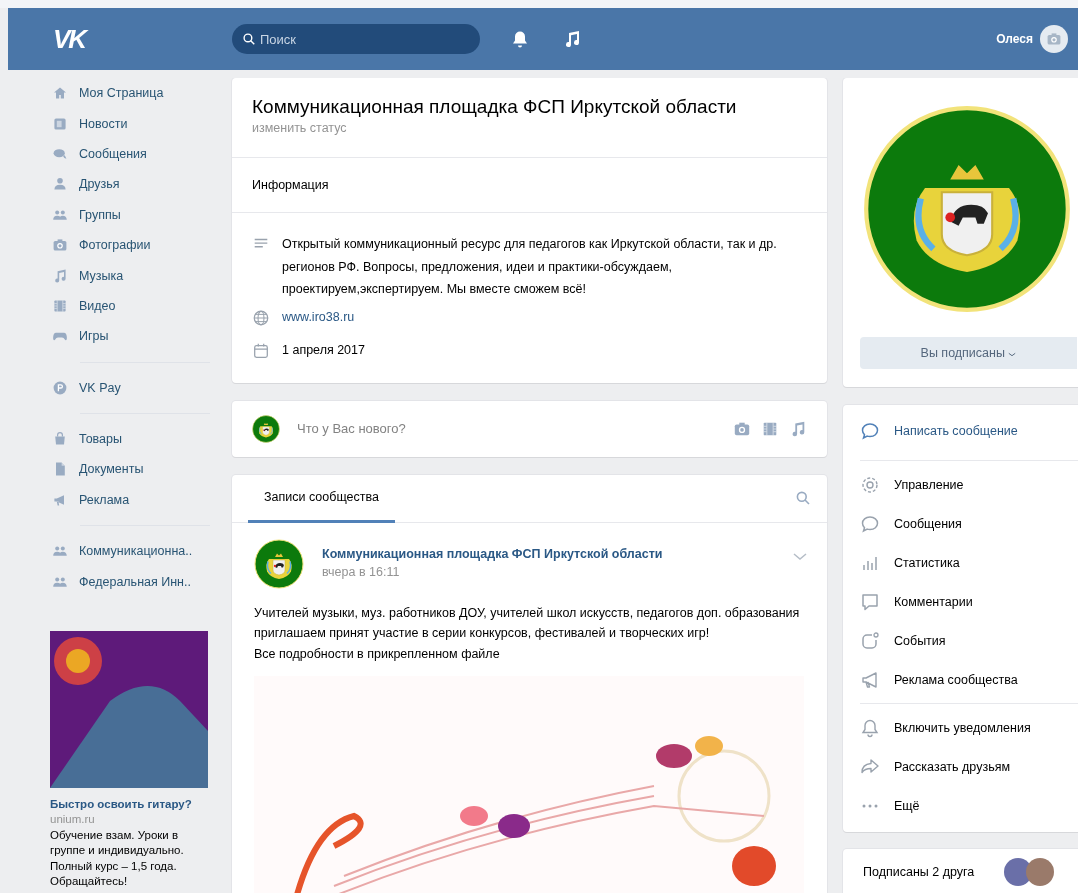 Image resolution: width=1078 pixels, height=893 pixels. Describe the element at coordinates (130, 439) in the screenshot. I see `sidebar-item: Товары` at that location.